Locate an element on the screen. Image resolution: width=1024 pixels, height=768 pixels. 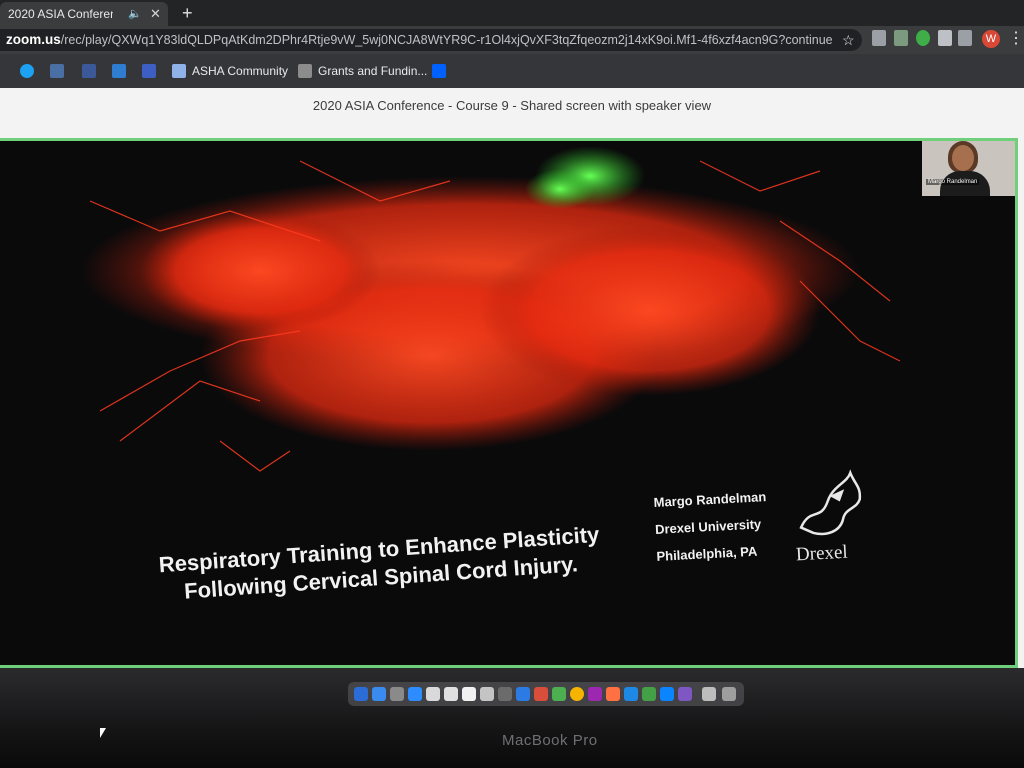
profile-avatar: W is located at coordinates (991, 39).